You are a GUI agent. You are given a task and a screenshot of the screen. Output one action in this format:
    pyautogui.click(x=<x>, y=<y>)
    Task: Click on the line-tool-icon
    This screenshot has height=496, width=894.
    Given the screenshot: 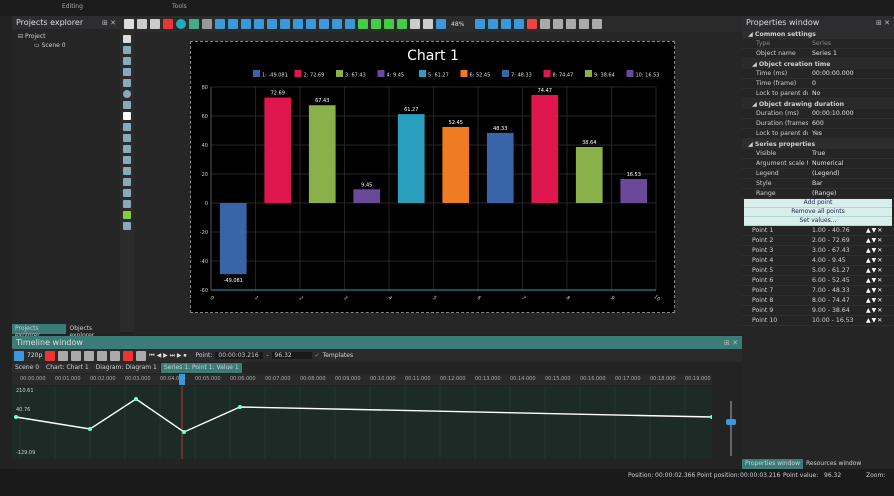 What is the action you would take?
    pyautogui.click(x=127, y=72)
    